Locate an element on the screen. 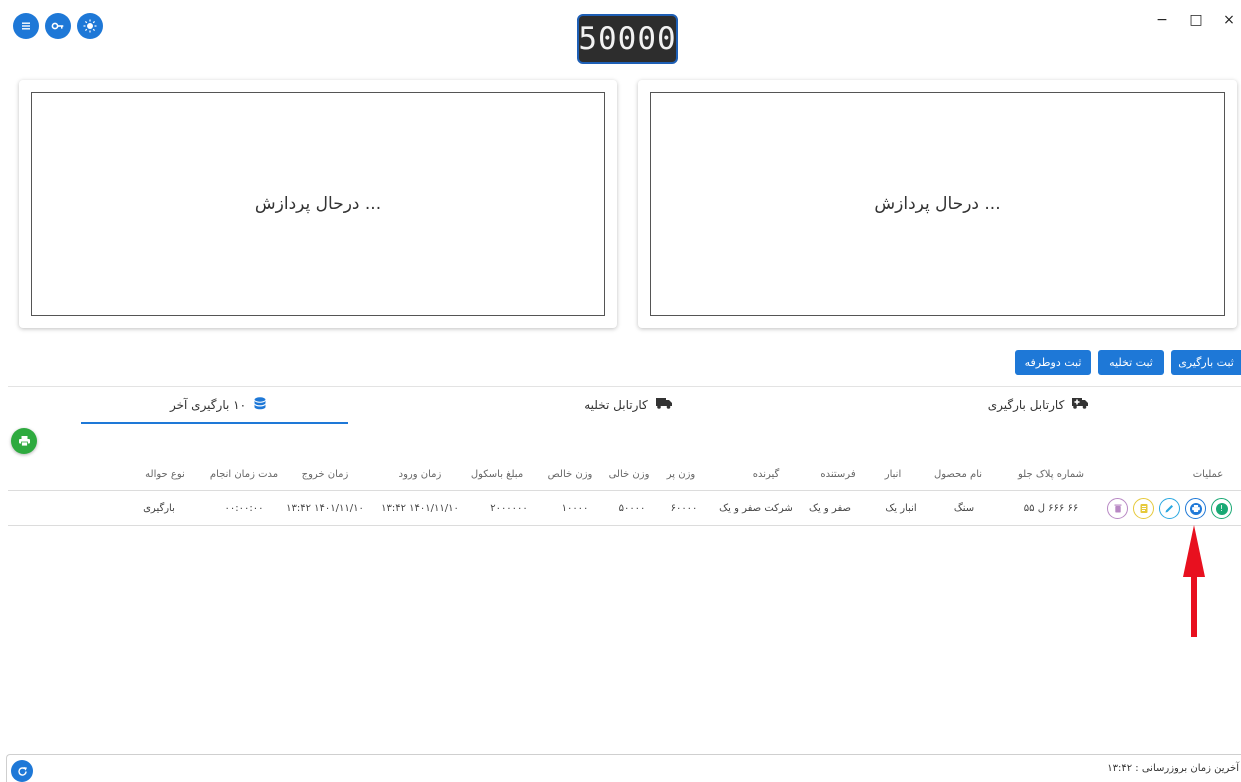 Image resolution: width=1241 pixels, height=782 pixels. trash-icon is located at coordinates (1117, 508).